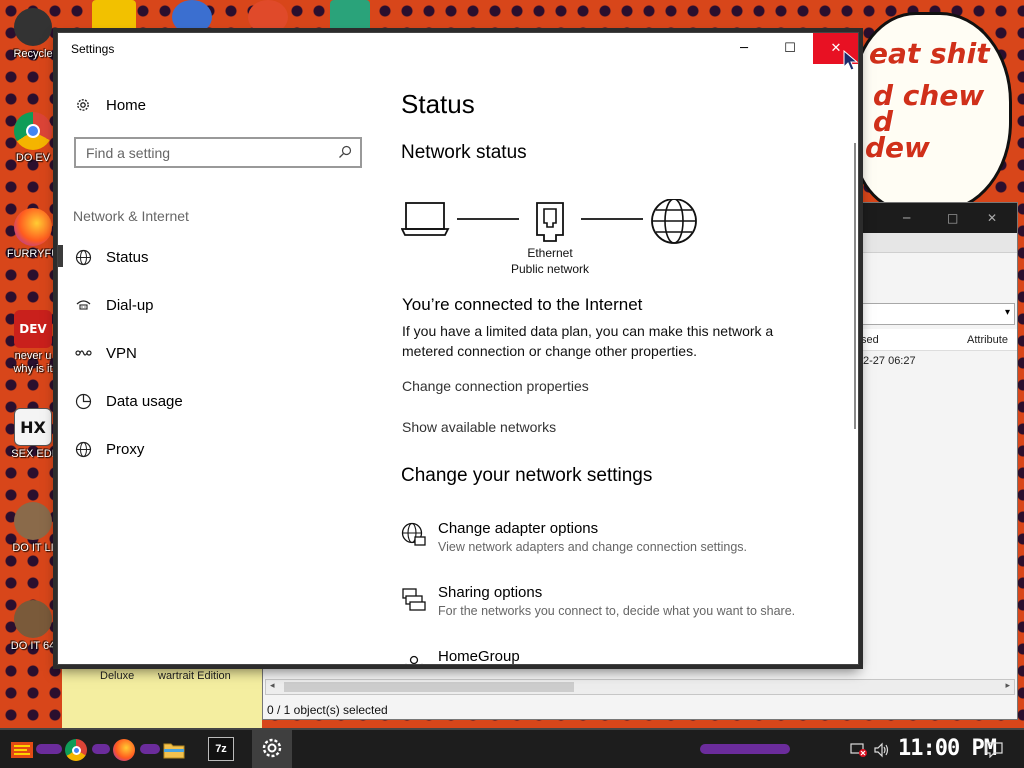 The width and height of the screenshot is (1024, 768). I want to click on taskbar-7zip: 7z, so click(221, 749).